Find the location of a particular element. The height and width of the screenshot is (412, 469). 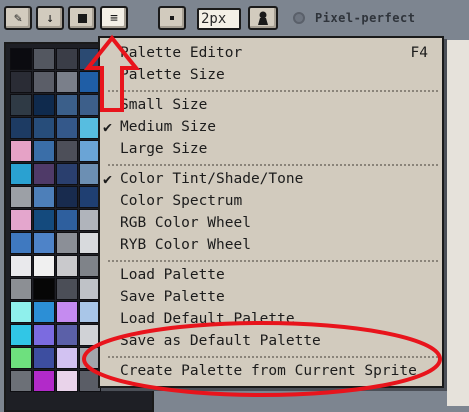

menu-item-color-tint-shade-tone: ✔ Color Tint/Shade/Tone is located at coordinates (271, 179).